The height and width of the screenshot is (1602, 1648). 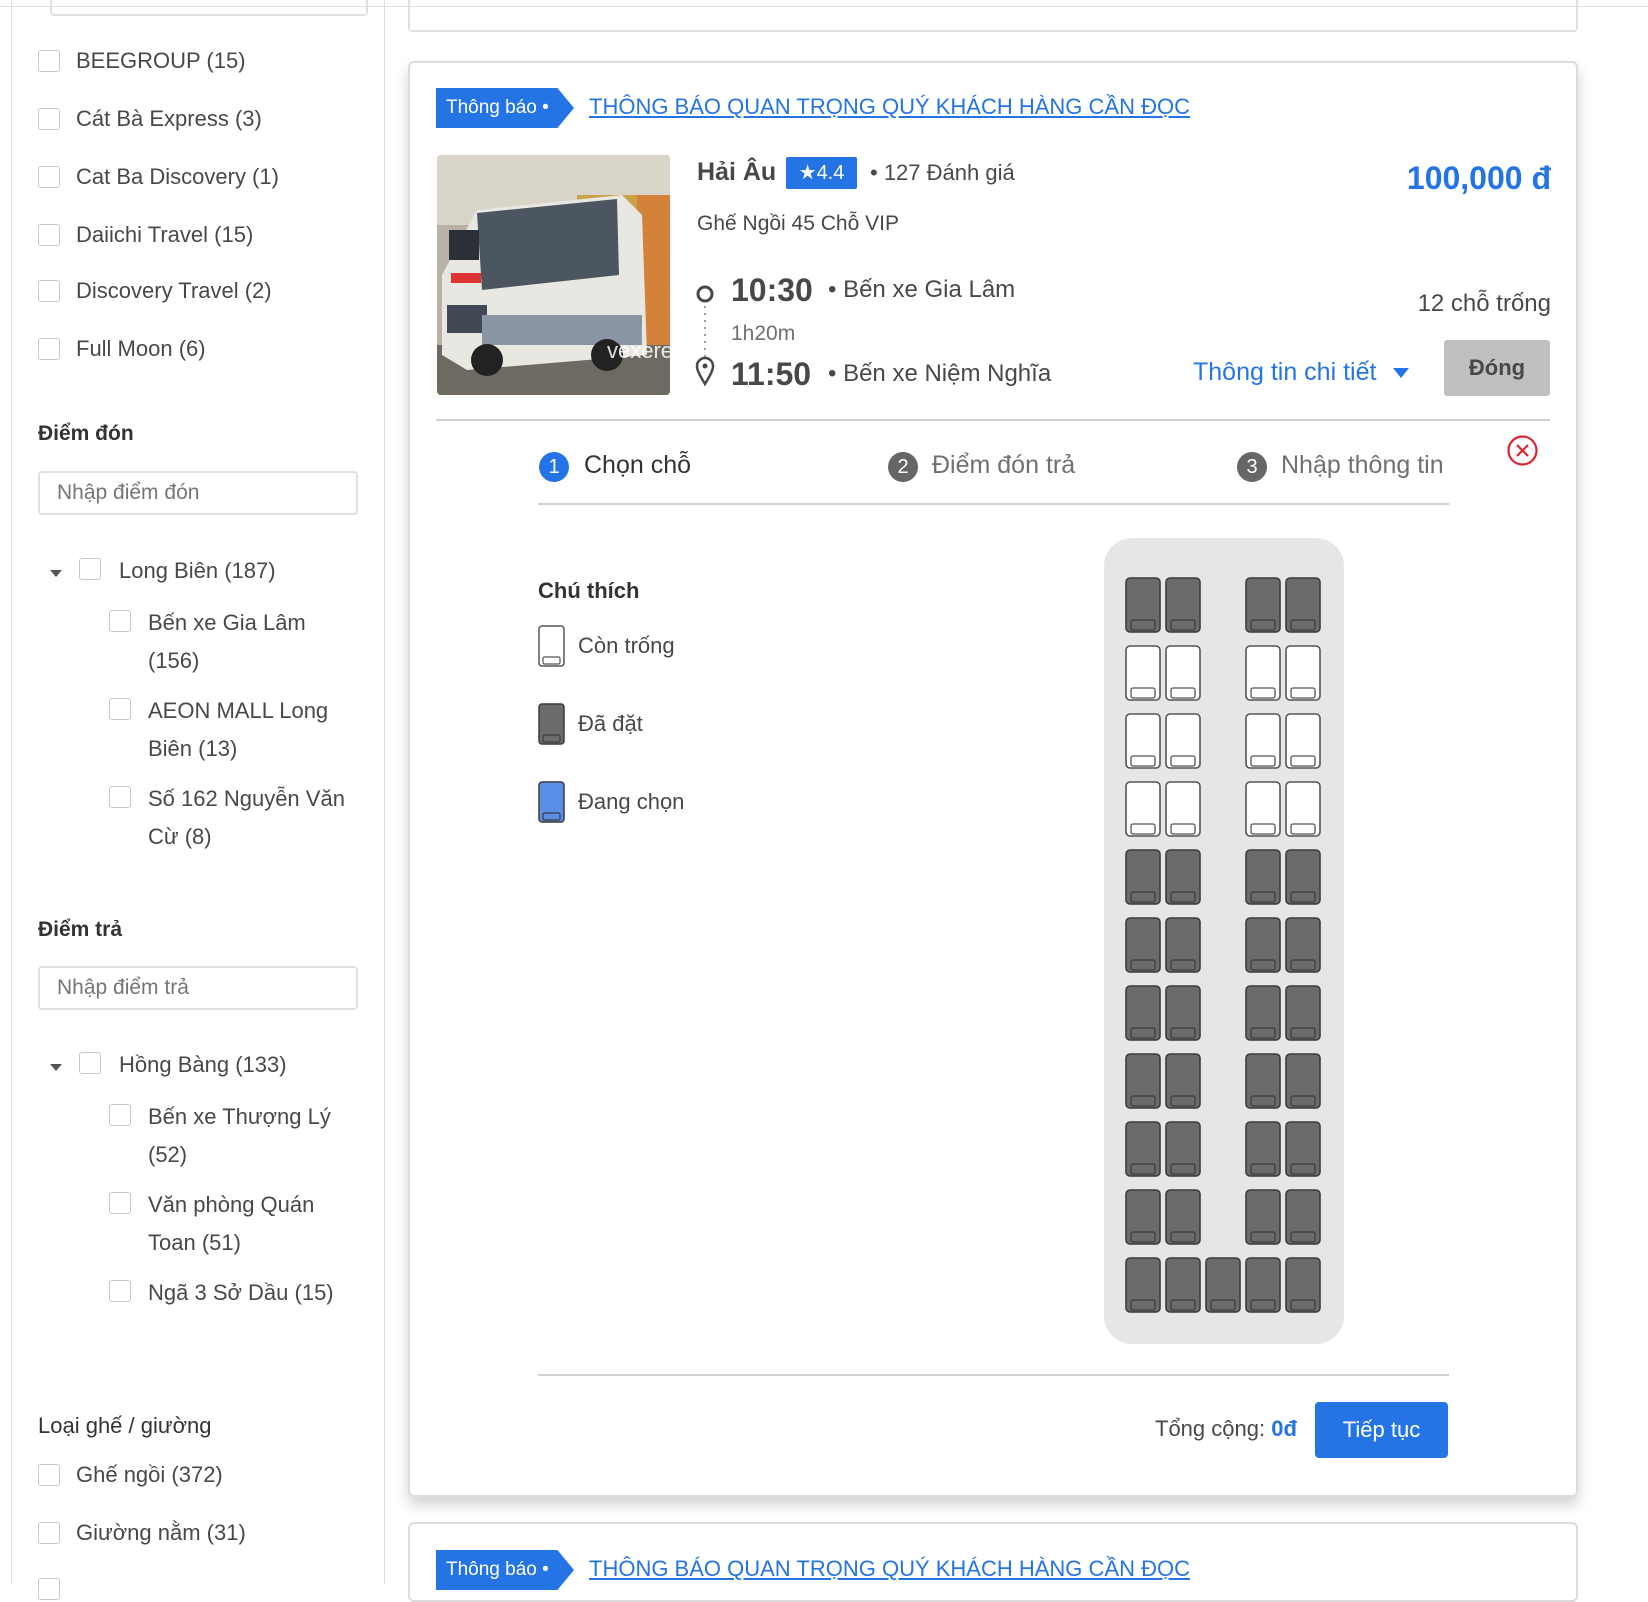 I want to click on step-1-label: Chọn chỗ, so click(x=637, y=465).